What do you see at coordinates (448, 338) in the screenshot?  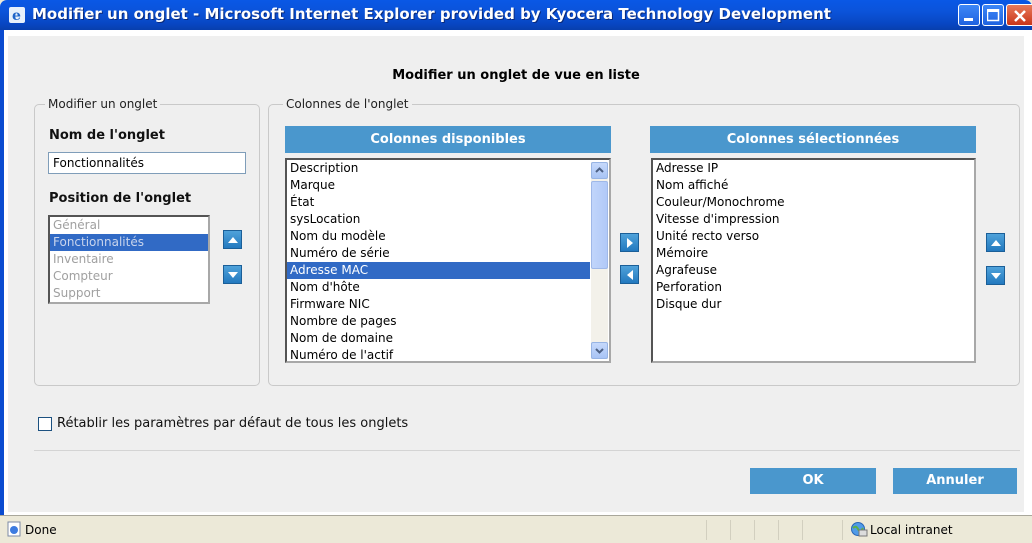 I see `list-item: Nom de domaine` at bounding box center [448, 338].